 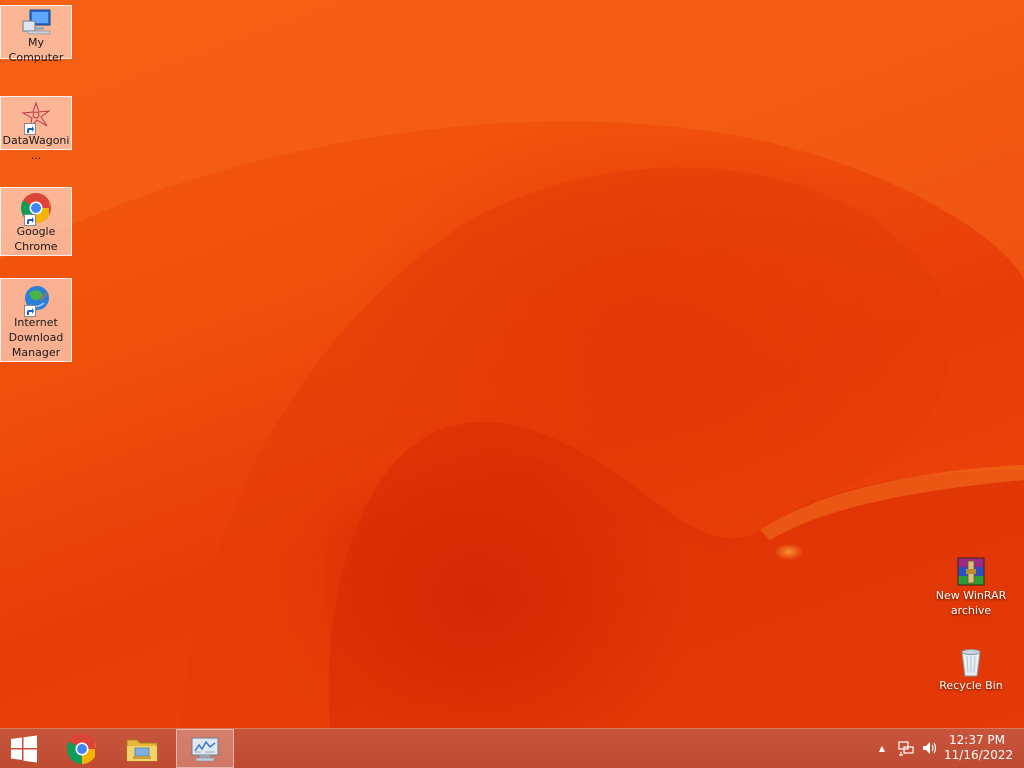 I want to click on desktop-icon-my-computer: My Computer, so click(x=36, y=34).